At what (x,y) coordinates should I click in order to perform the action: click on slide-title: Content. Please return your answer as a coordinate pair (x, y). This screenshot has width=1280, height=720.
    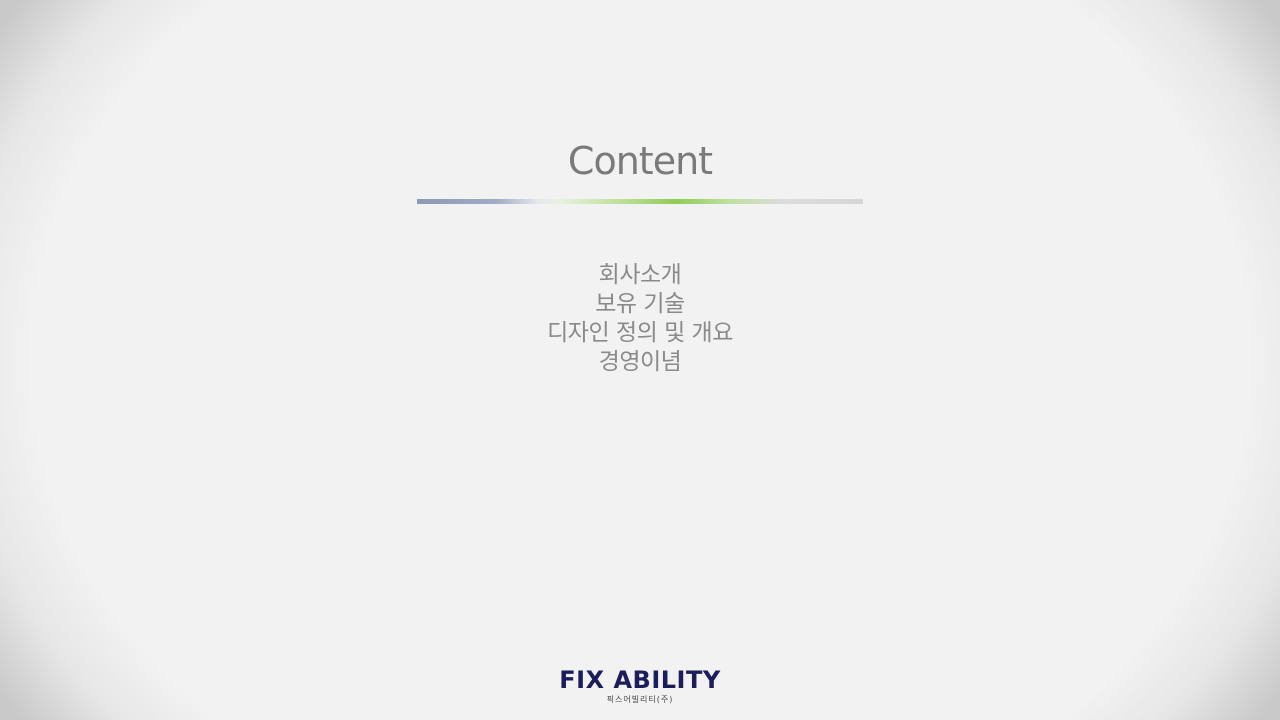
    Looking at the image, I should click on (640, 161).